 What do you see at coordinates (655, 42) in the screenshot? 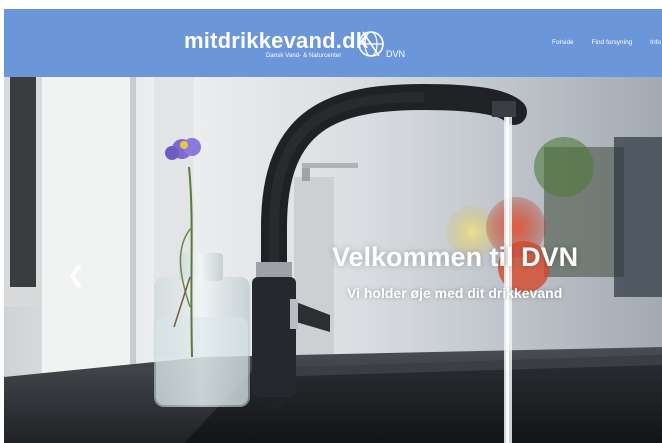
I see `nav-item-info: Info` at bounding box center [655, 42].